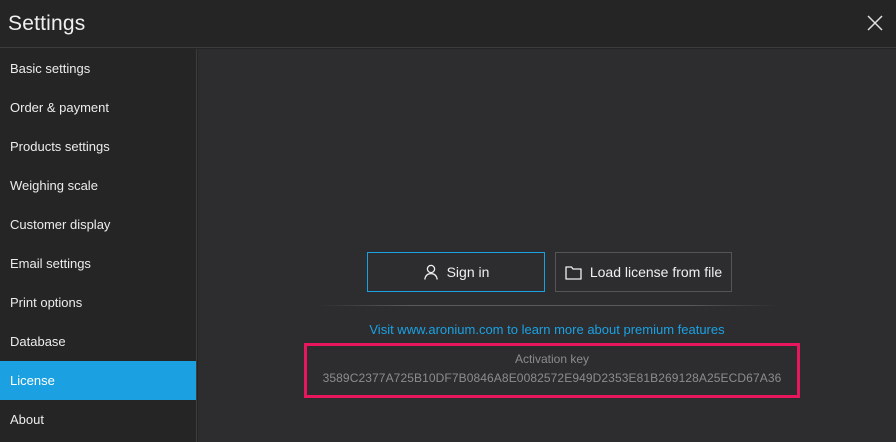 The height and width of the screenshot is (442, 896). What do you see at coordinates (448, 24) in the screenshot?
I see `title-bar: Settings` at bounding box center [448, 24].